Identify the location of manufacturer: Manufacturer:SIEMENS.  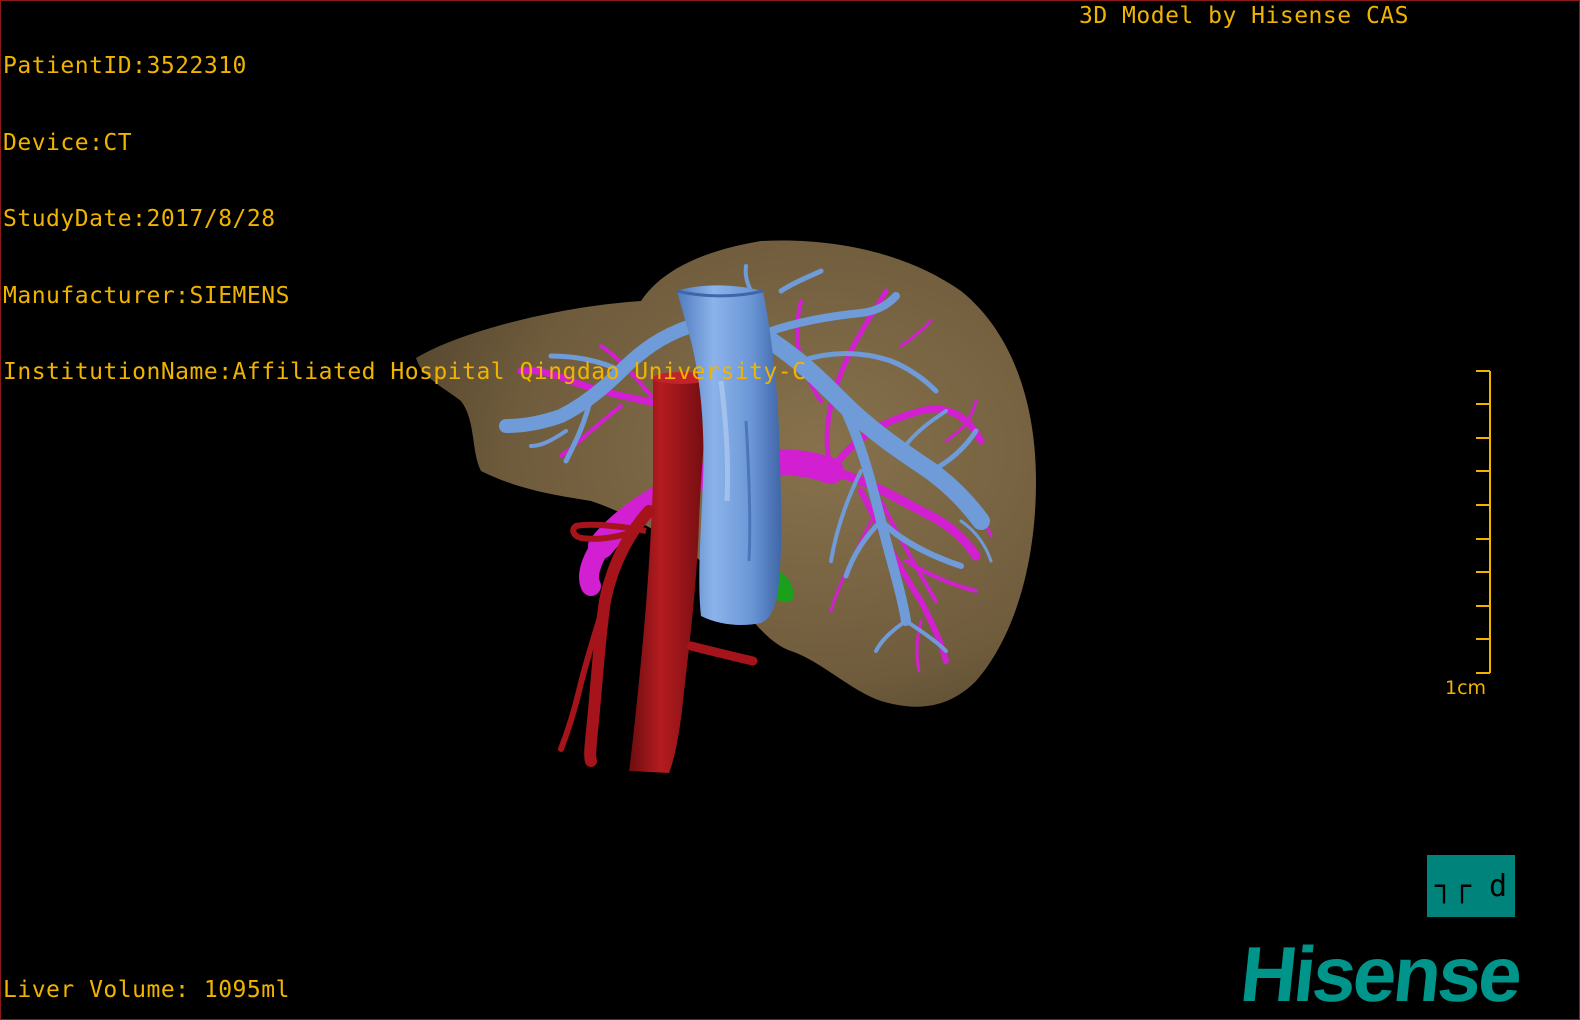
(146, 295).